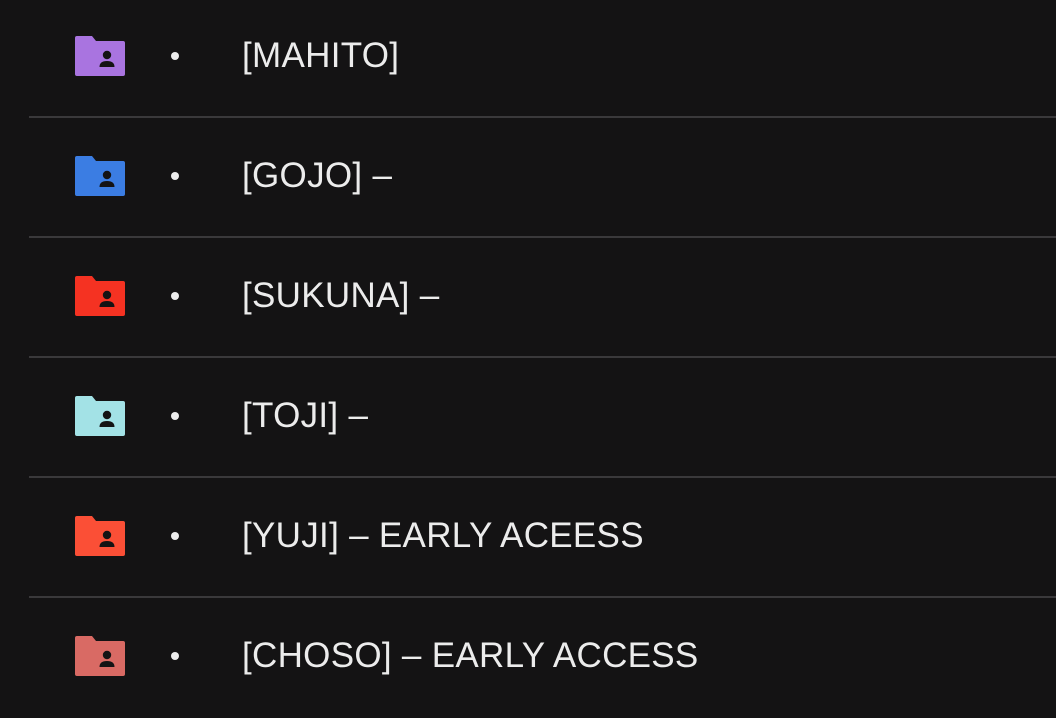  What do you see at coordinates (321, 55) in the screenshot?
I see `list-item-label: [MAHITO]` at bounding box center [321, 55].